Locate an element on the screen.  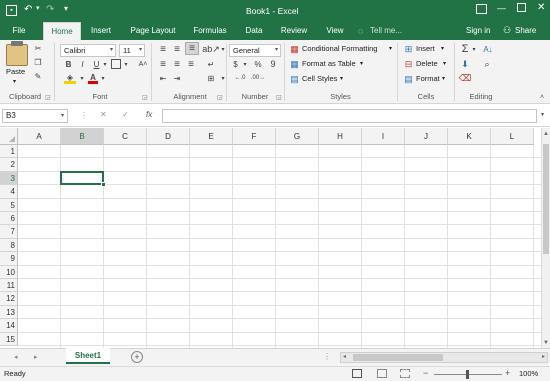
tab-data: Data is located at coordinates (254, 31).